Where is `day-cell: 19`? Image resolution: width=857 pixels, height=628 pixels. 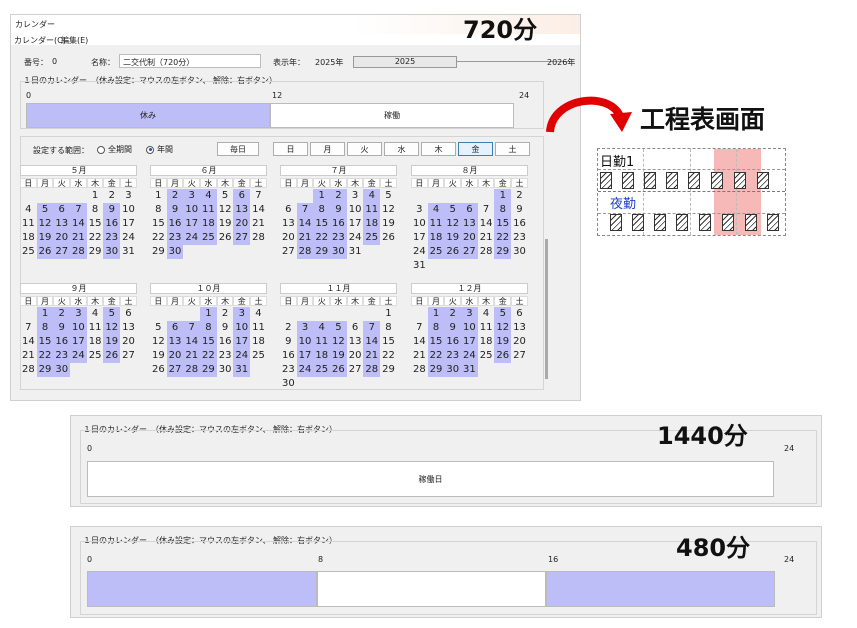 day-cell: 19 is located at coordinates (45, 238).